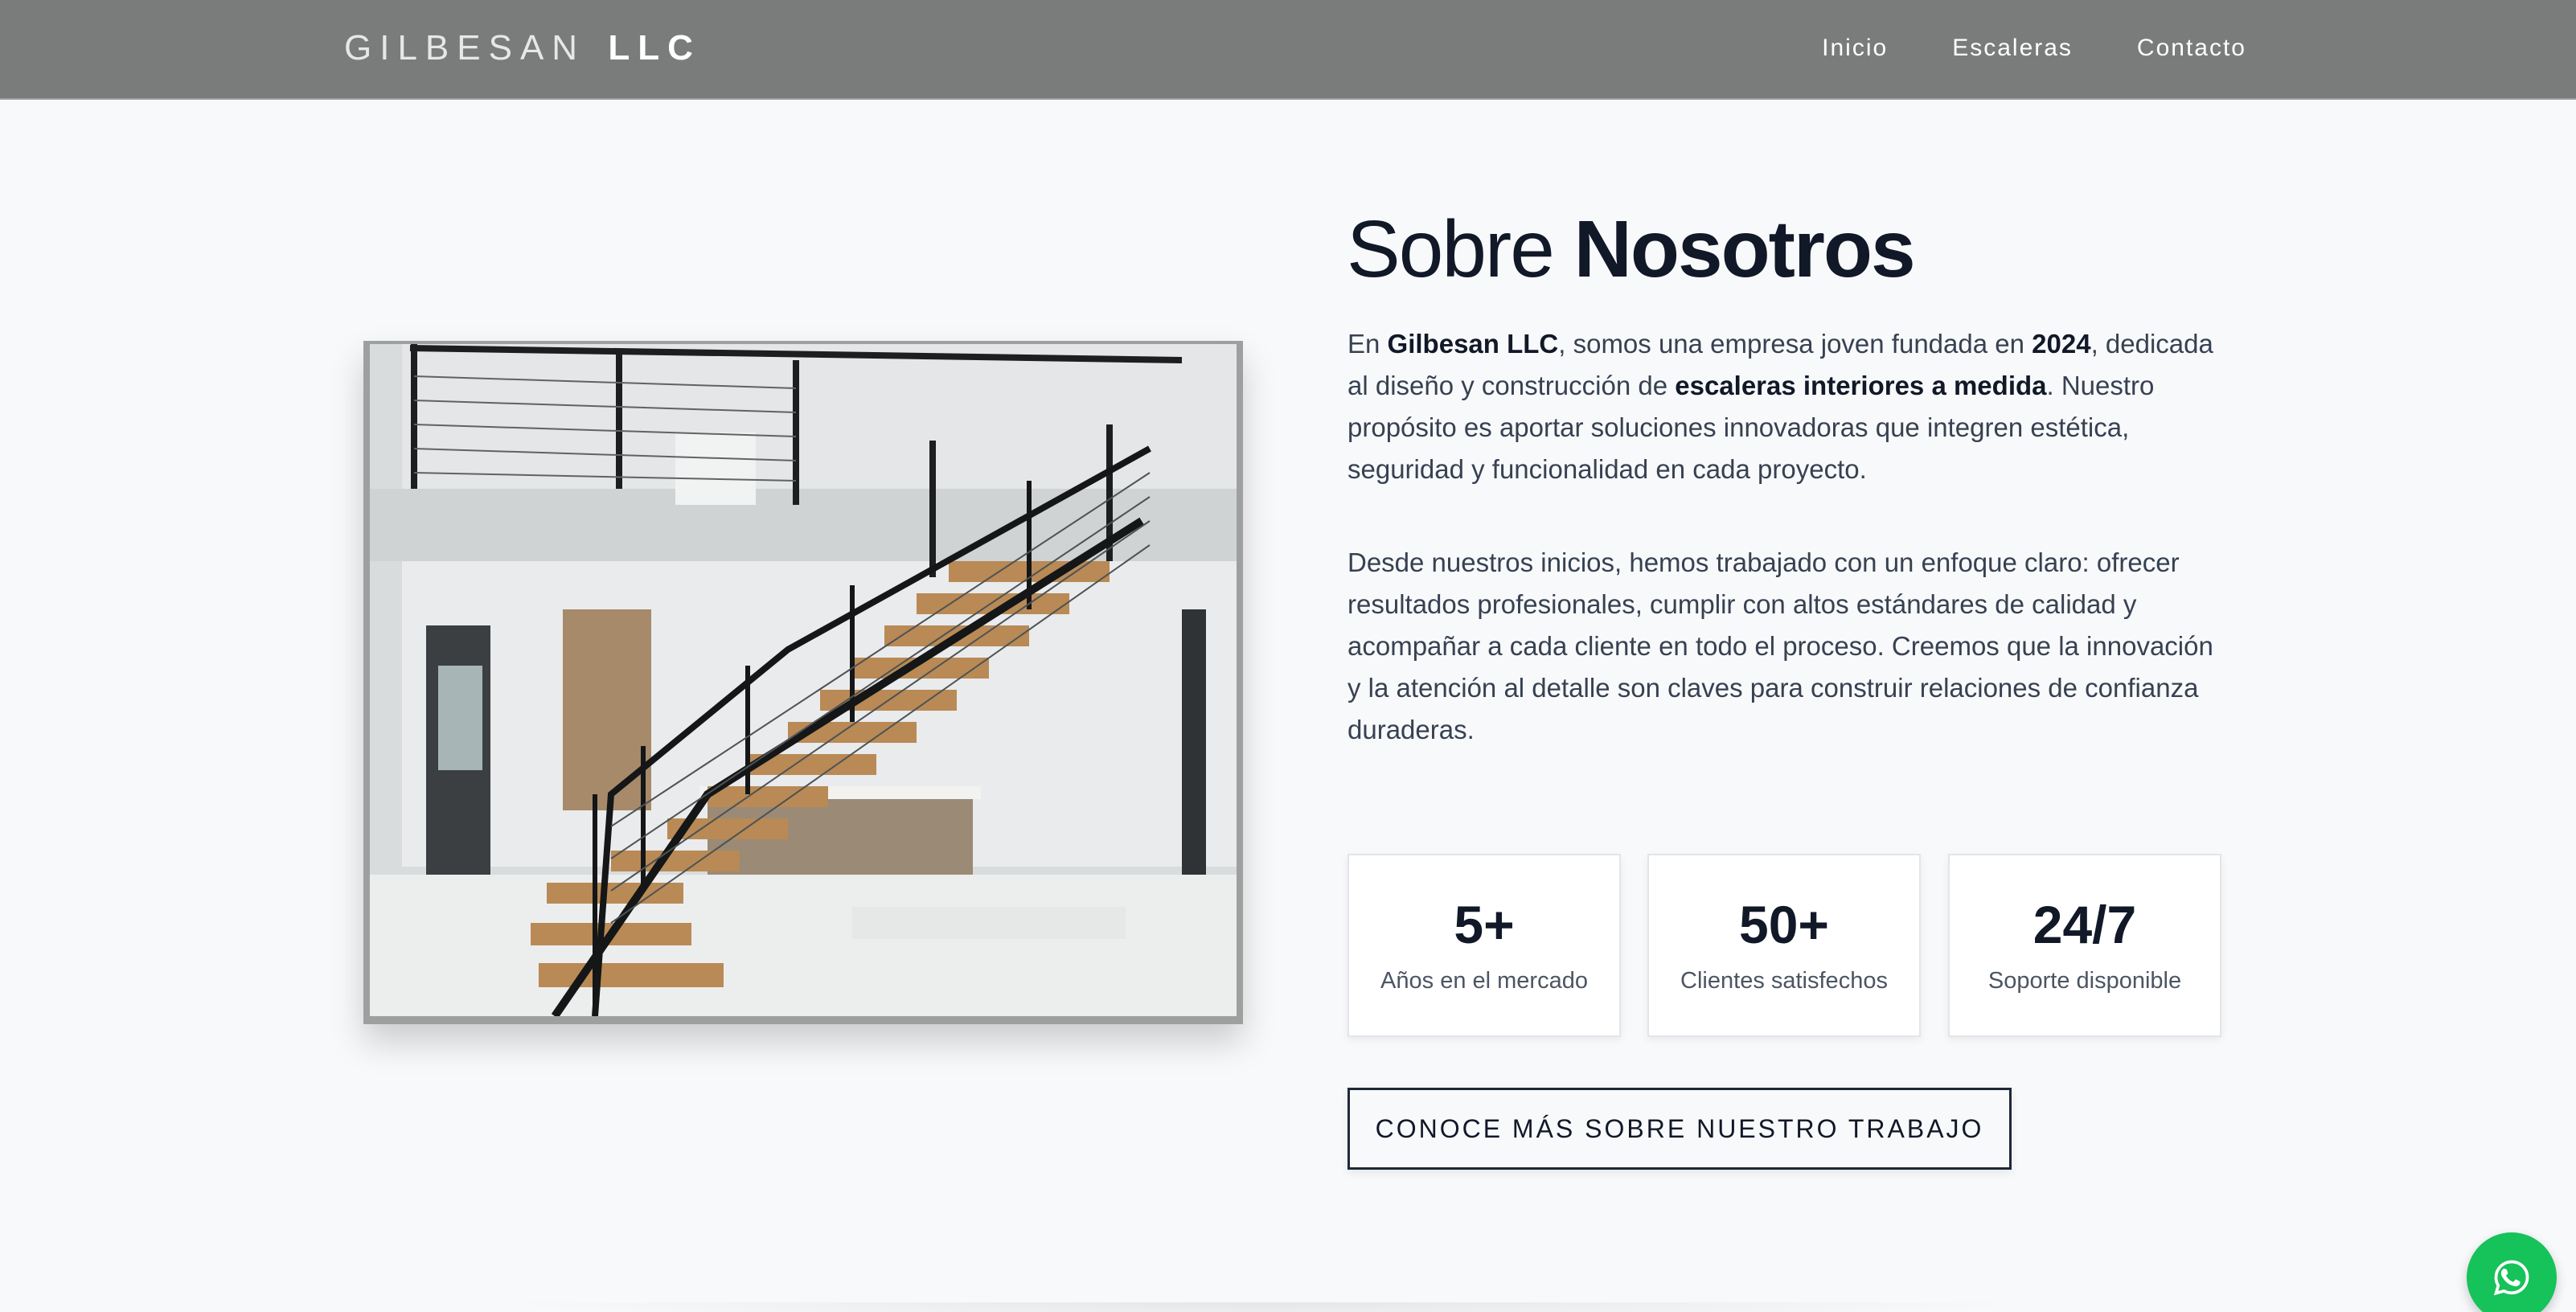  Describe the element at coordinates (2084, 981) in the screenshot. I see `stat-label: Soporte disponible` at that location.